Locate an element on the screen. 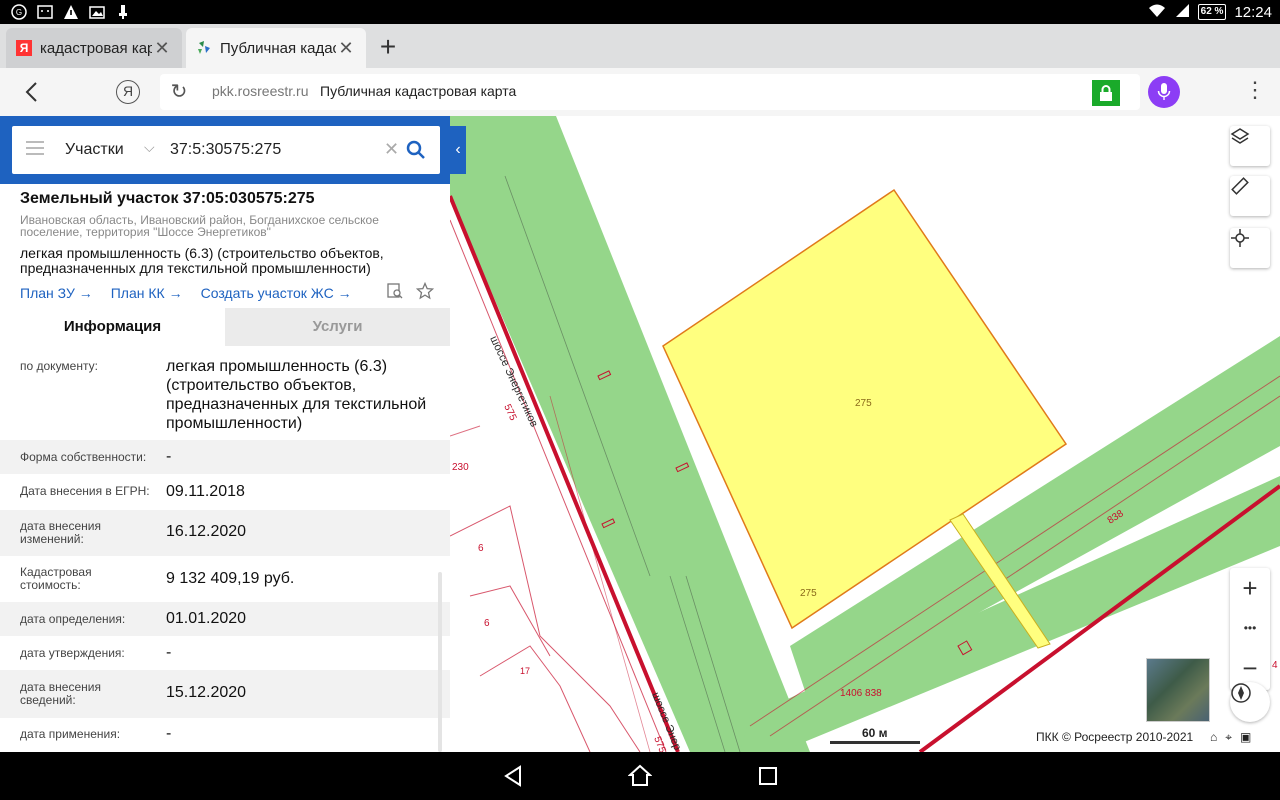 This screenshot has height=800, width=1280. collapse-panel-button: ‹ is located at coordinates (458, 150).